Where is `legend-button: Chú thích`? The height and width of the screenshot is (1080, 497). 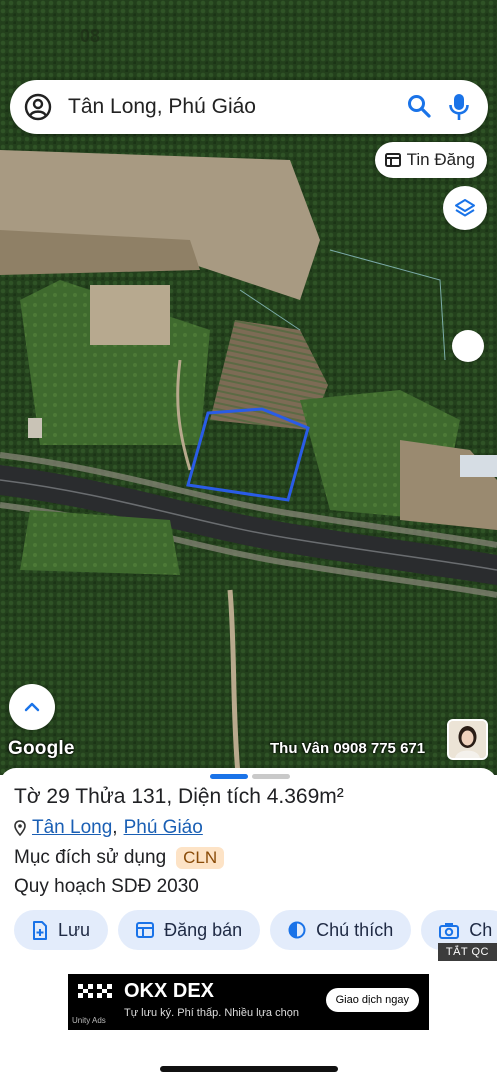 legend-button: Chú thích is located at coordinates (341, 930).